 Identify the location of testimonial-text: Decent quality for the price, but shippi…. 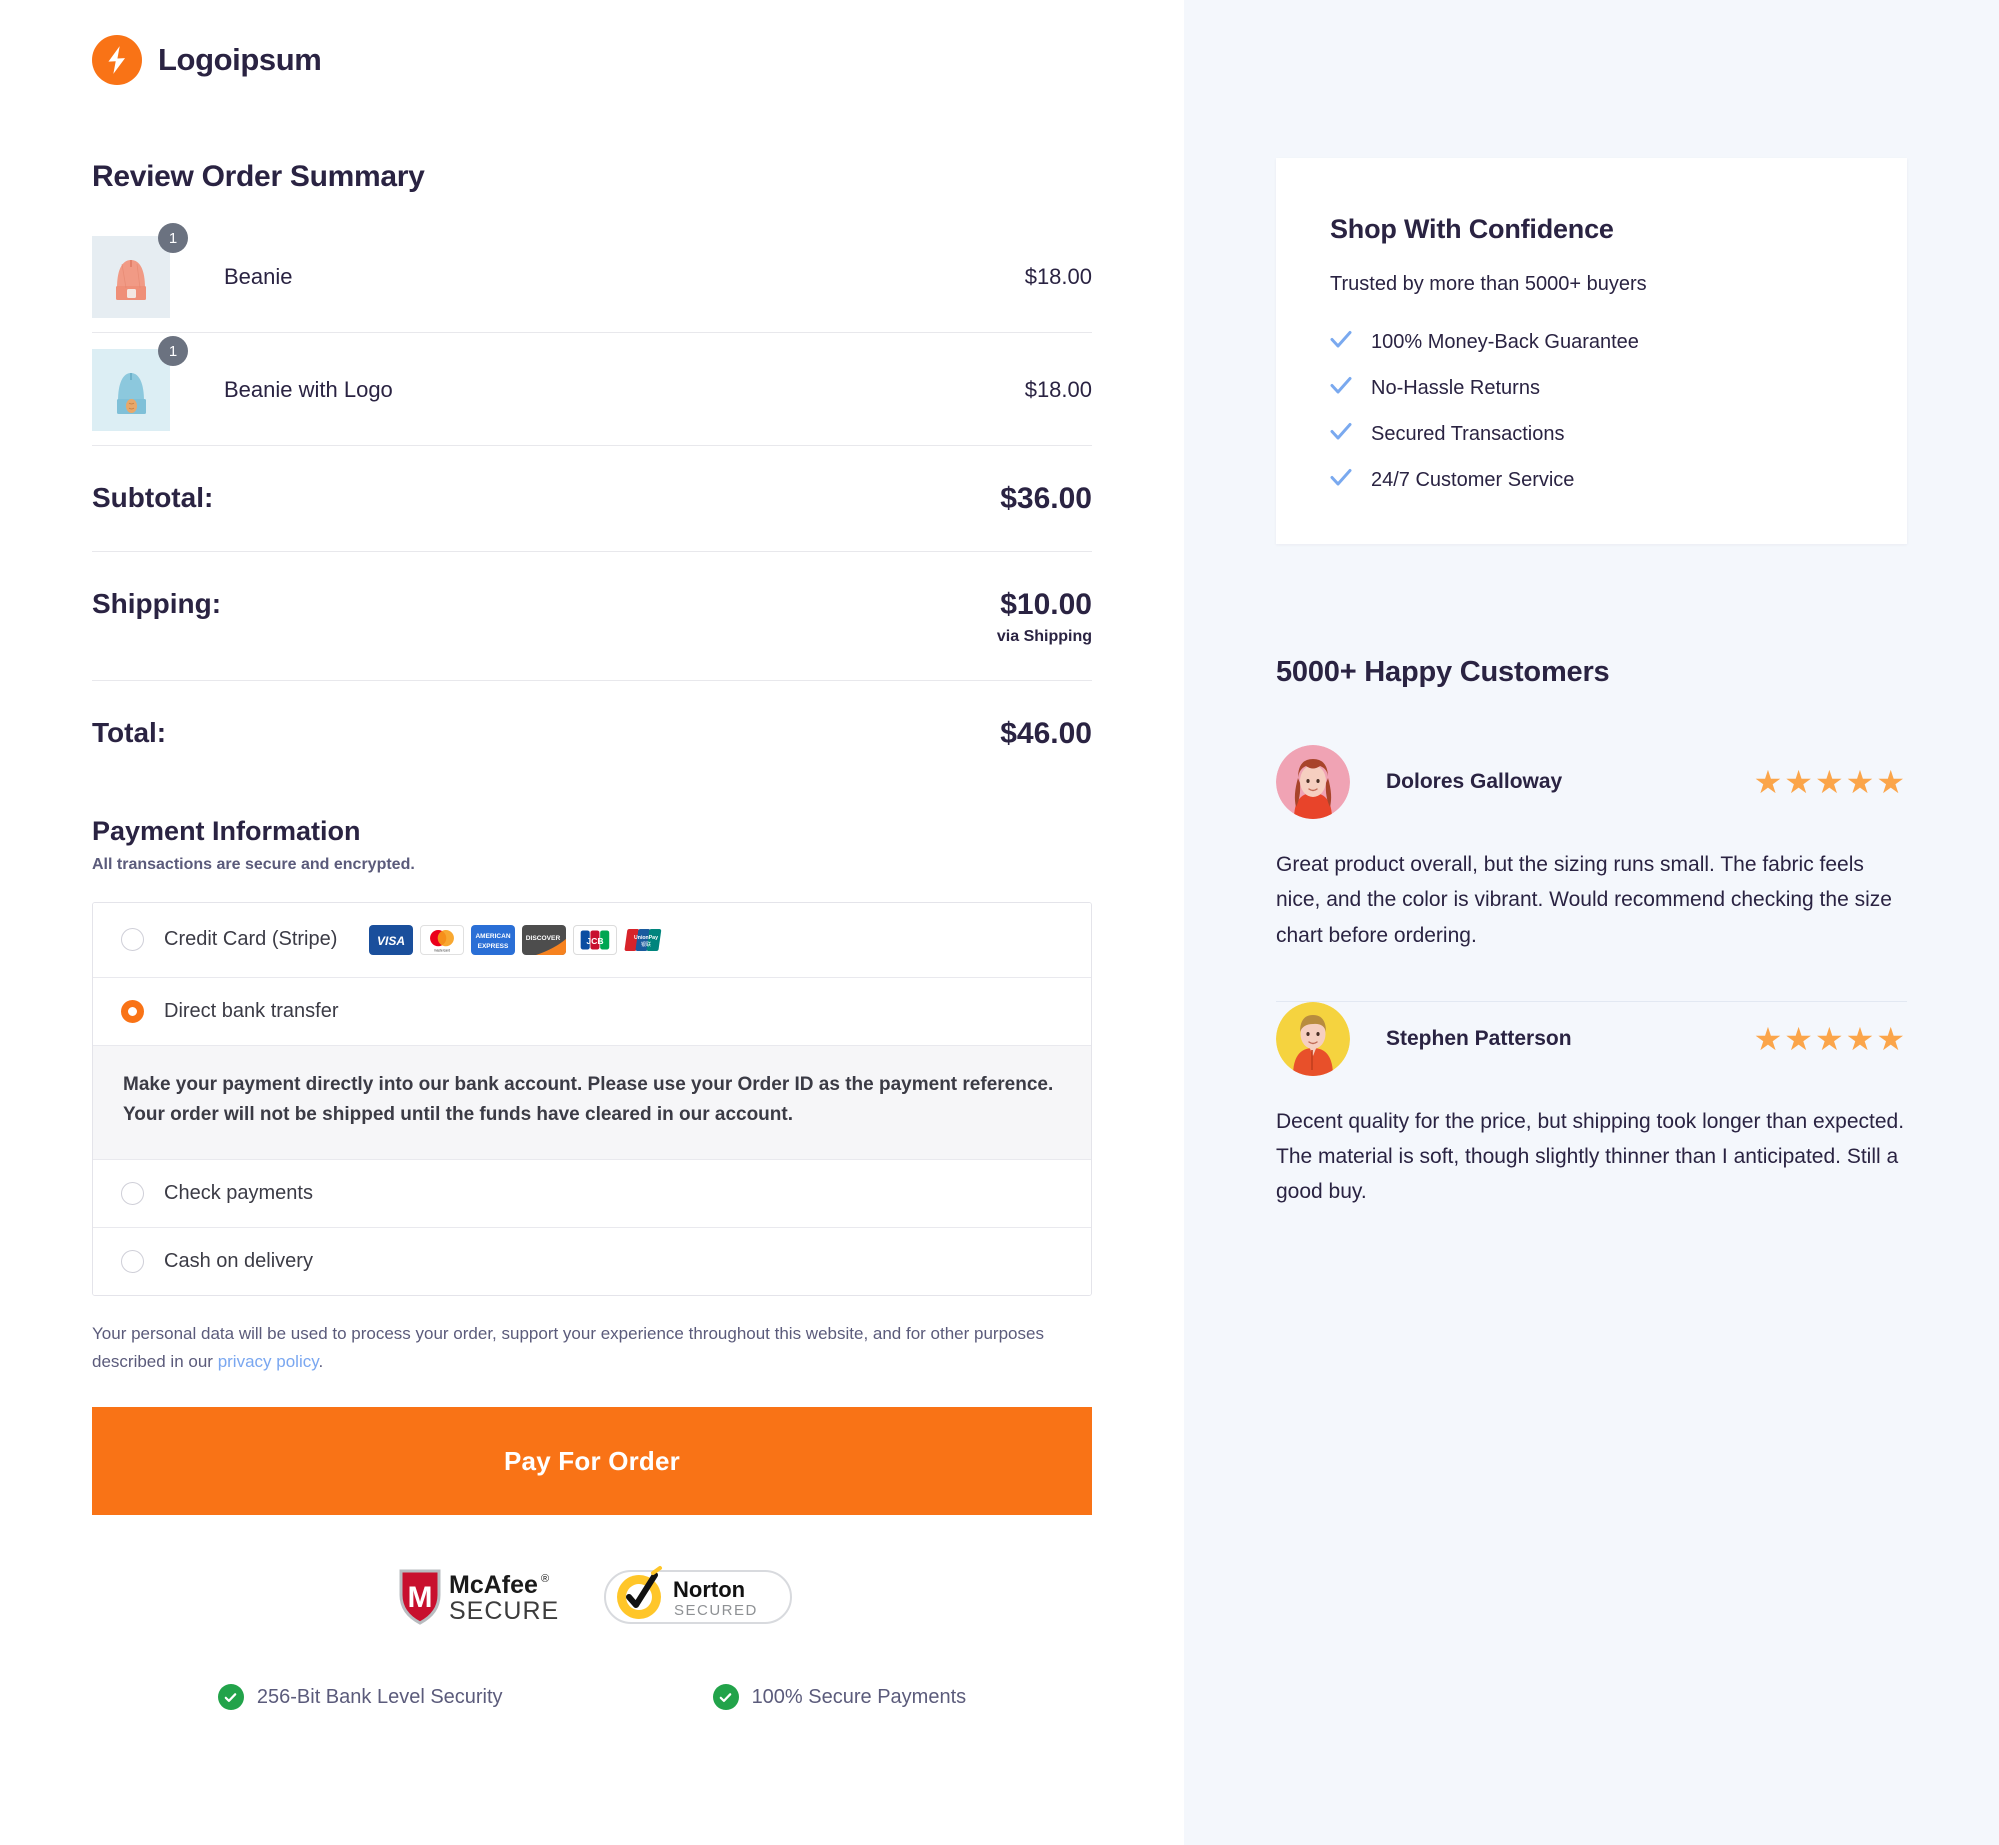
(1590, 1156).